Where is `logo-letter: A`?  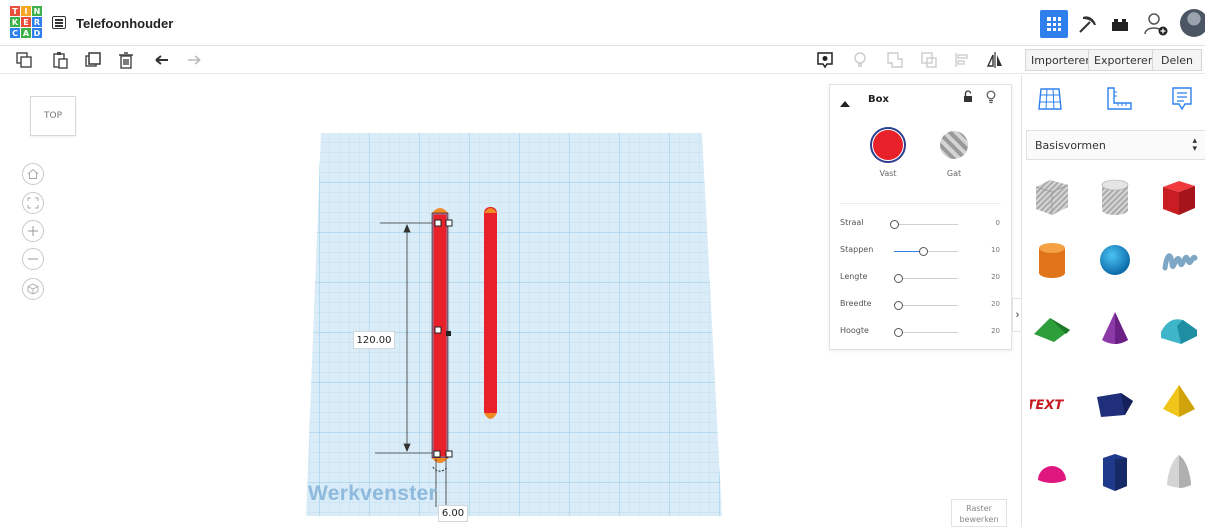
logo-letter: A is located at coordinates (26, 33).